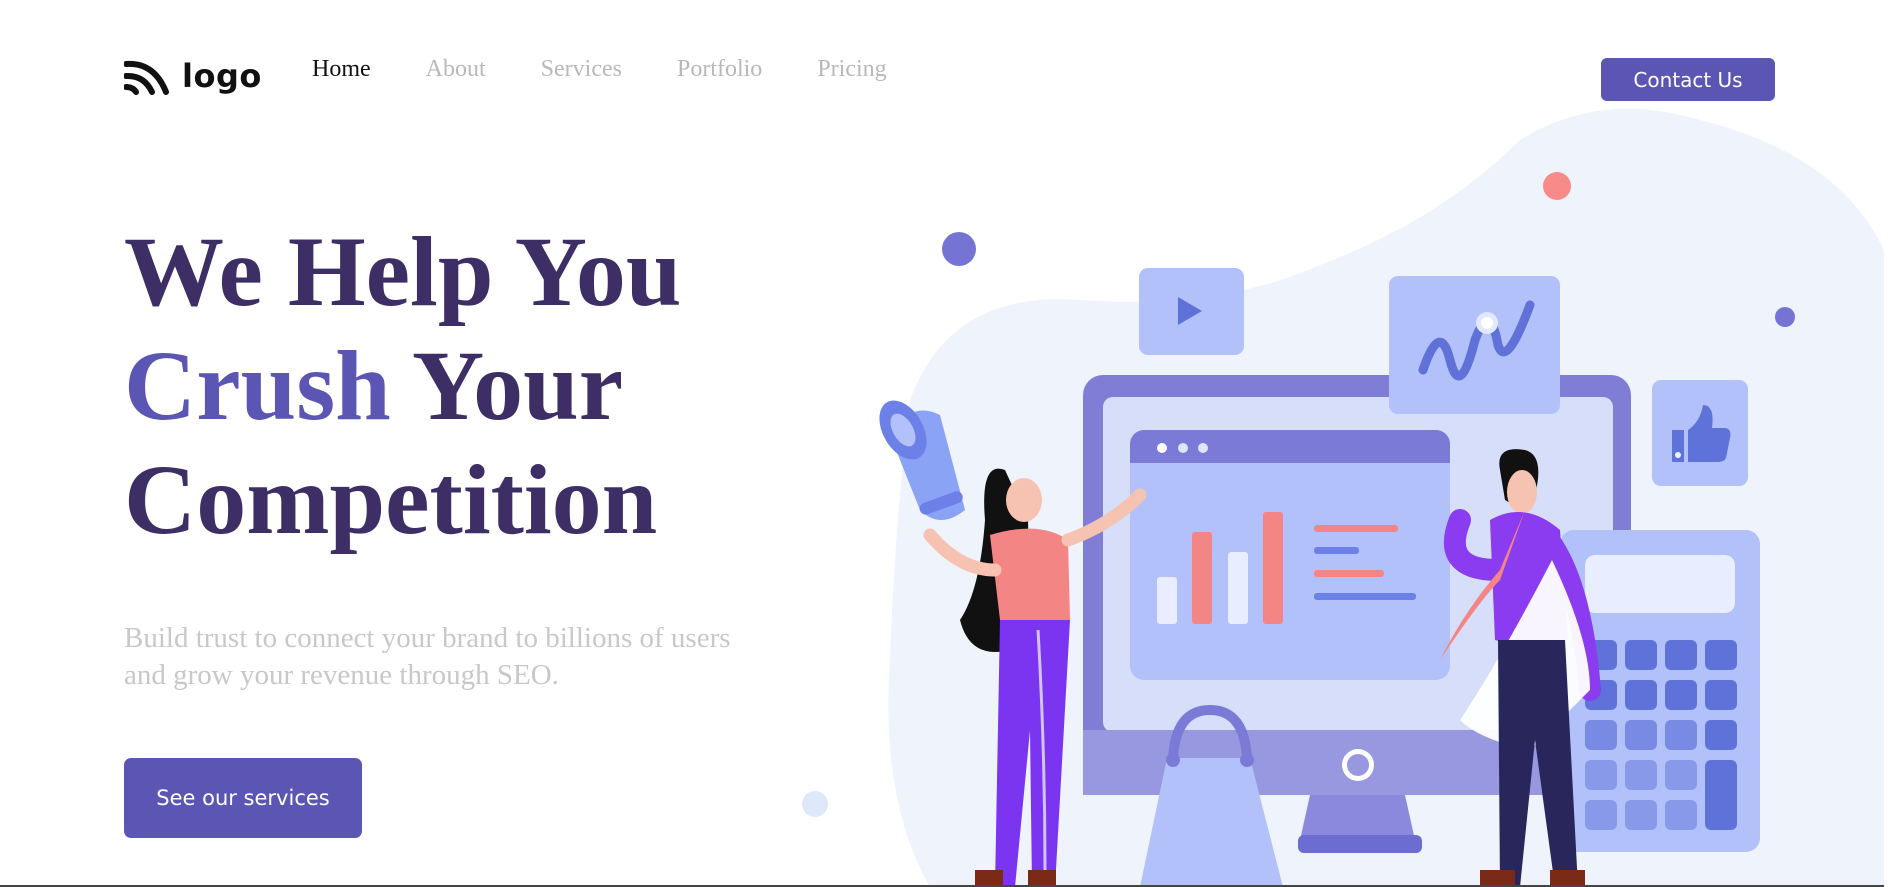  What do you see at coordinates (851, 69) in the screenshot?
I see `nav-link-pricing: Pricing` at bounding box center [851, 69].